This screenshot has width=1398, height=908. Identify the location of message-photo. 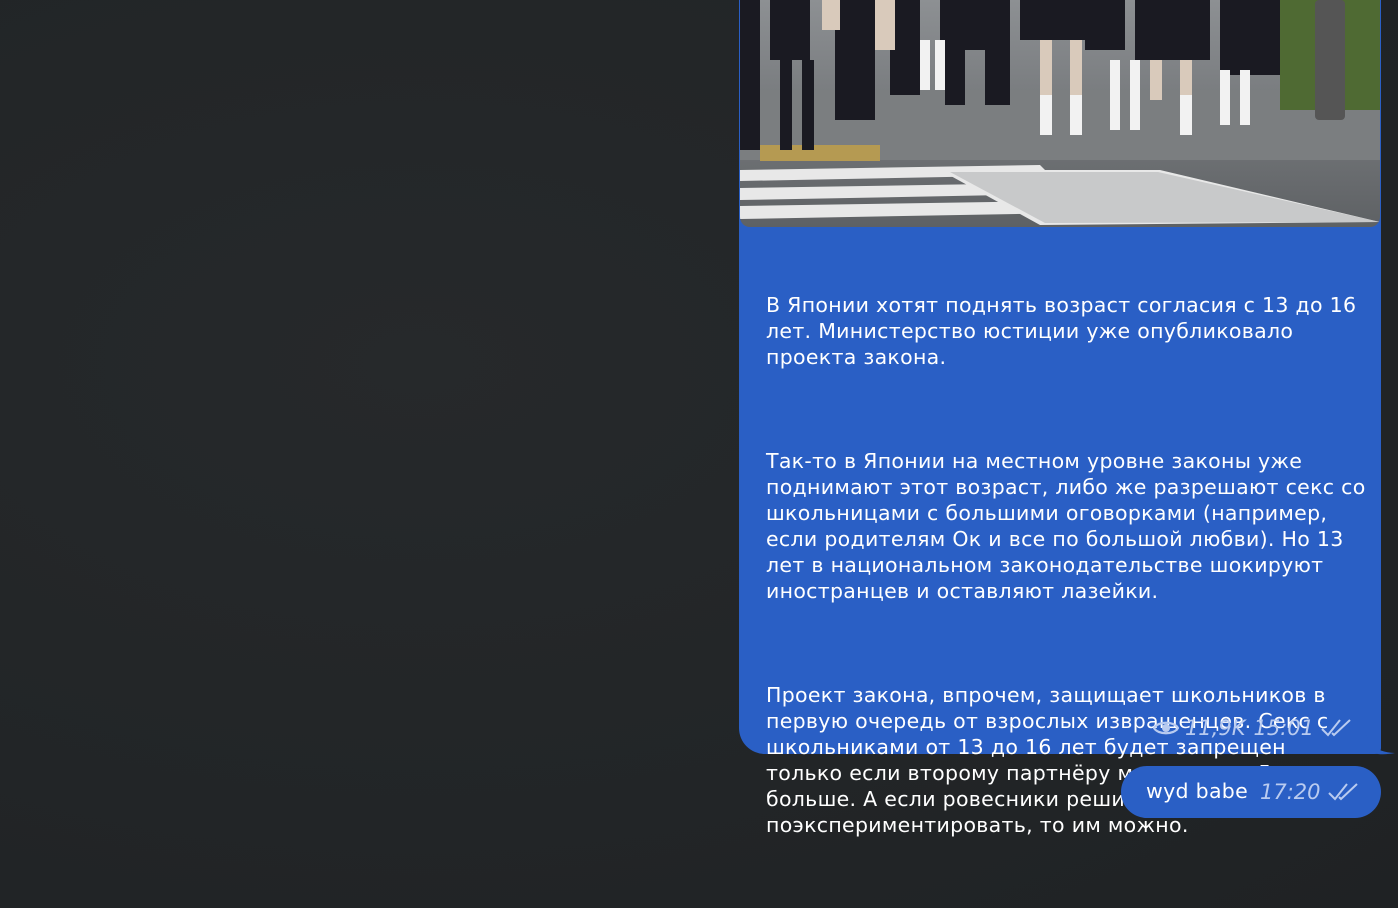
(1060, 113).